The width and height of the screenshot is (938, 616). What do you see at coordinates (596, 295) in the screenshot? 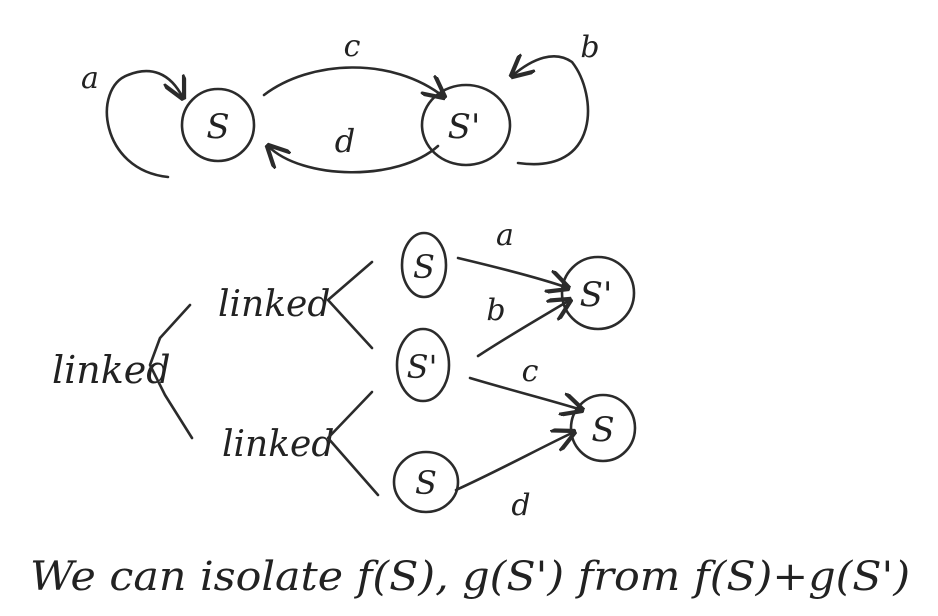
I see `target-s-prime-label: S'` at bounding box center [596, 295].